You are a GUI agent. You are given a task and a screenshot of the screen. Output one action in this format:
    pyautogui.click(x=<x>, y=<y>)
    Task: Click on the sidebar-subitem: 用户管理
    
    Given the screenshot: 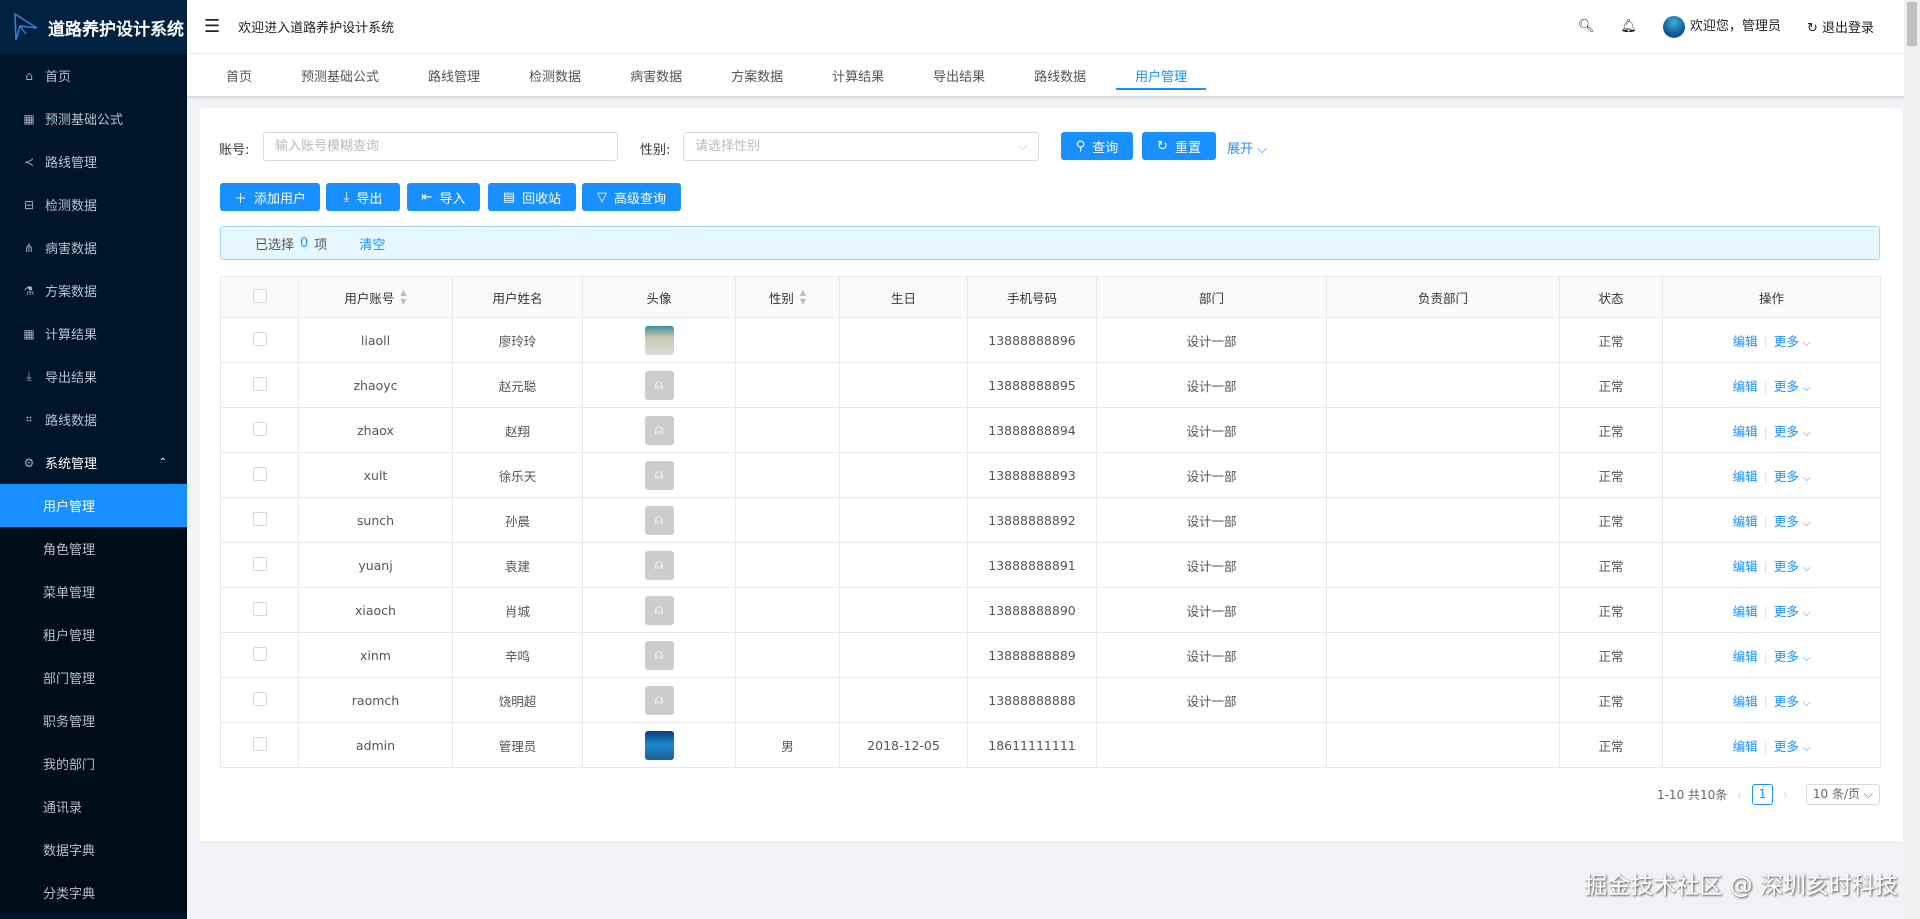 What is the action you would take?
    pyautogui.click(x=93, y=505)
    